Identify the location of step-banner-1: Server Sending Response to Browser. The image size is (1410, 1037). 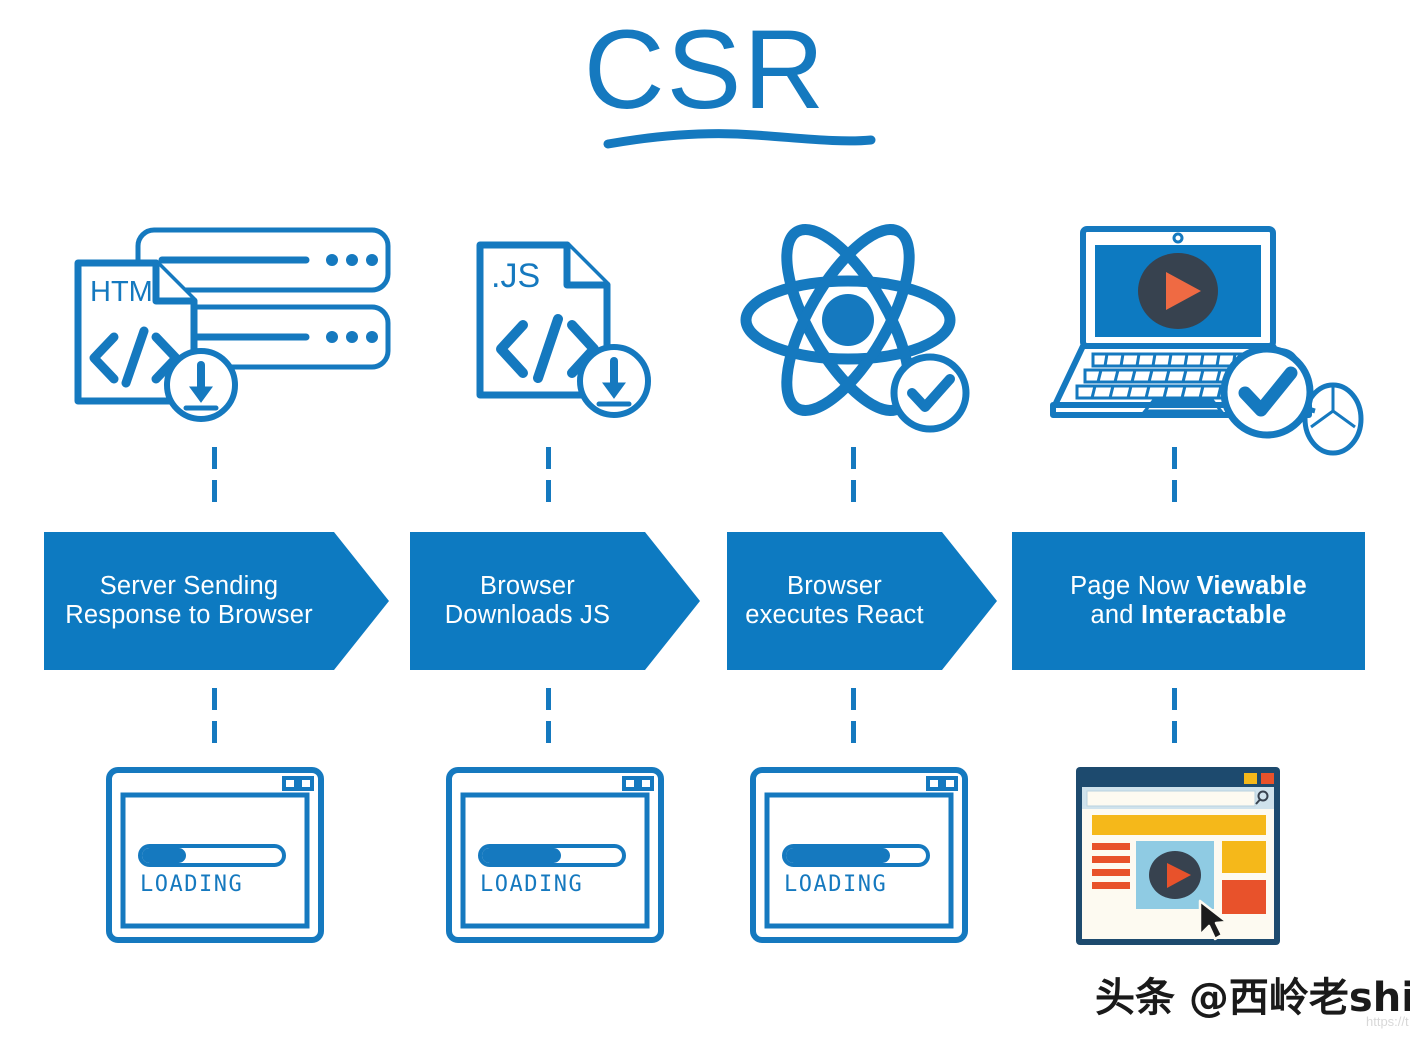
(216, 601).